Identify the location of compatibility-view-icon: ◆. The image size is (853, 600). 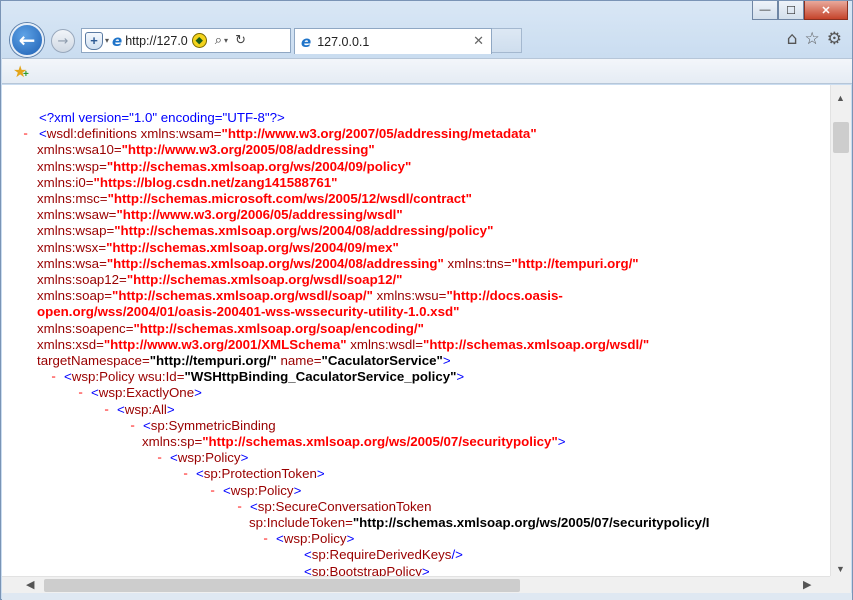
(199, 40).